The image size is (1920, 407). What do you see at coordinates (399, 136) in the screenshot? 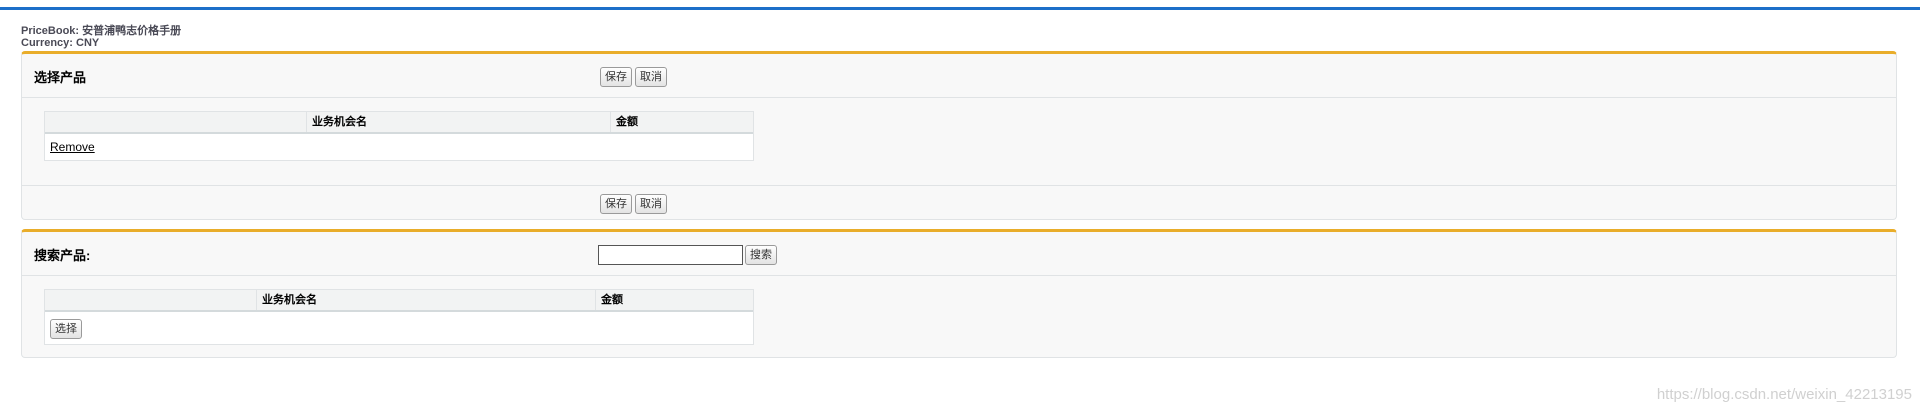
I see `selected-products-table: 业务机会名 金额 Remove` at bounding box center [399, 136].